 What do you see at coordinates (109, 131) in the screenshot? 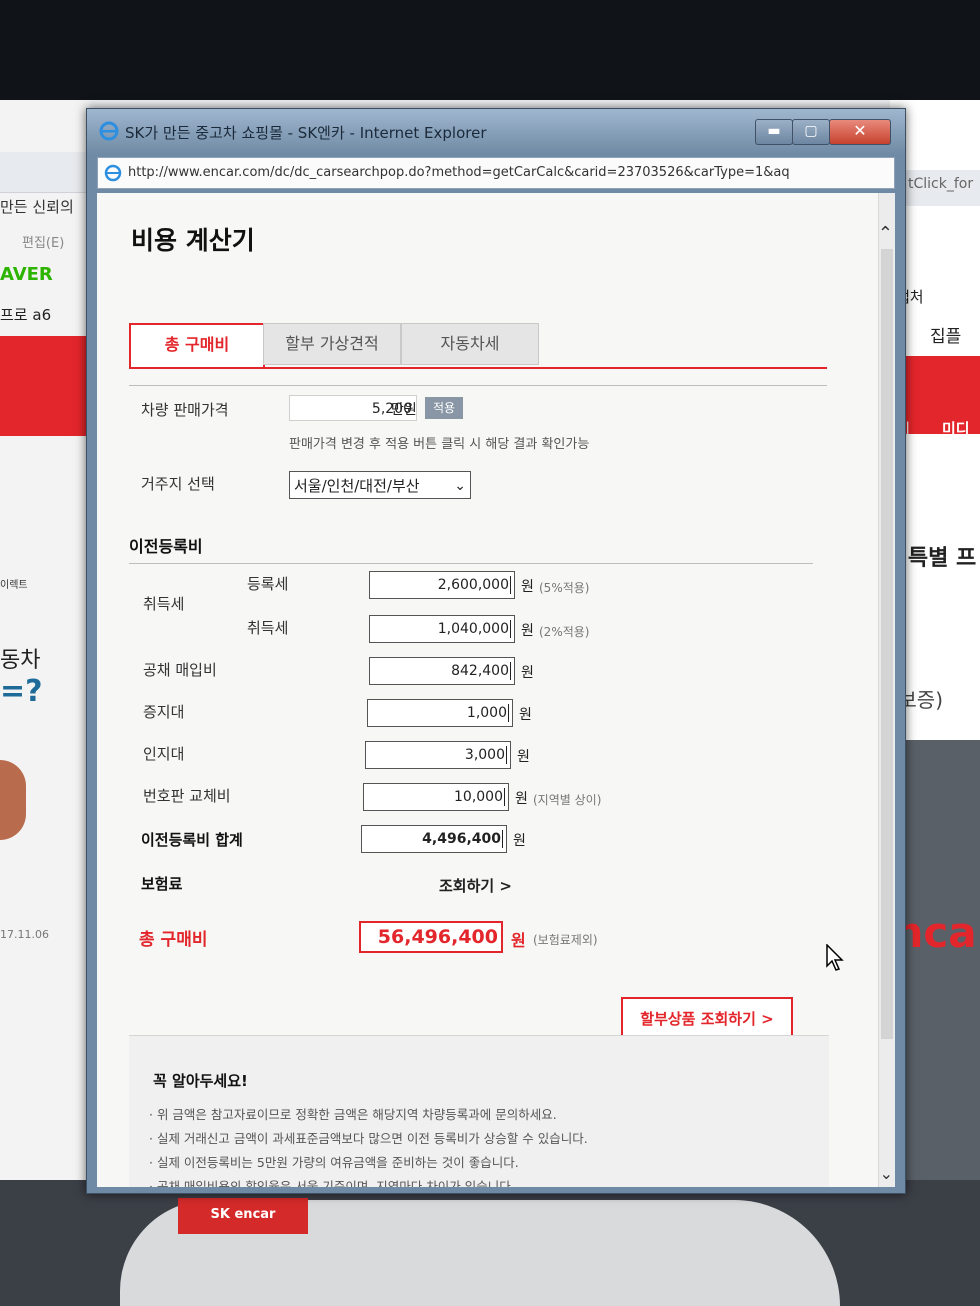
I see `ie-logo-icon` at bounding box center [109, 131].